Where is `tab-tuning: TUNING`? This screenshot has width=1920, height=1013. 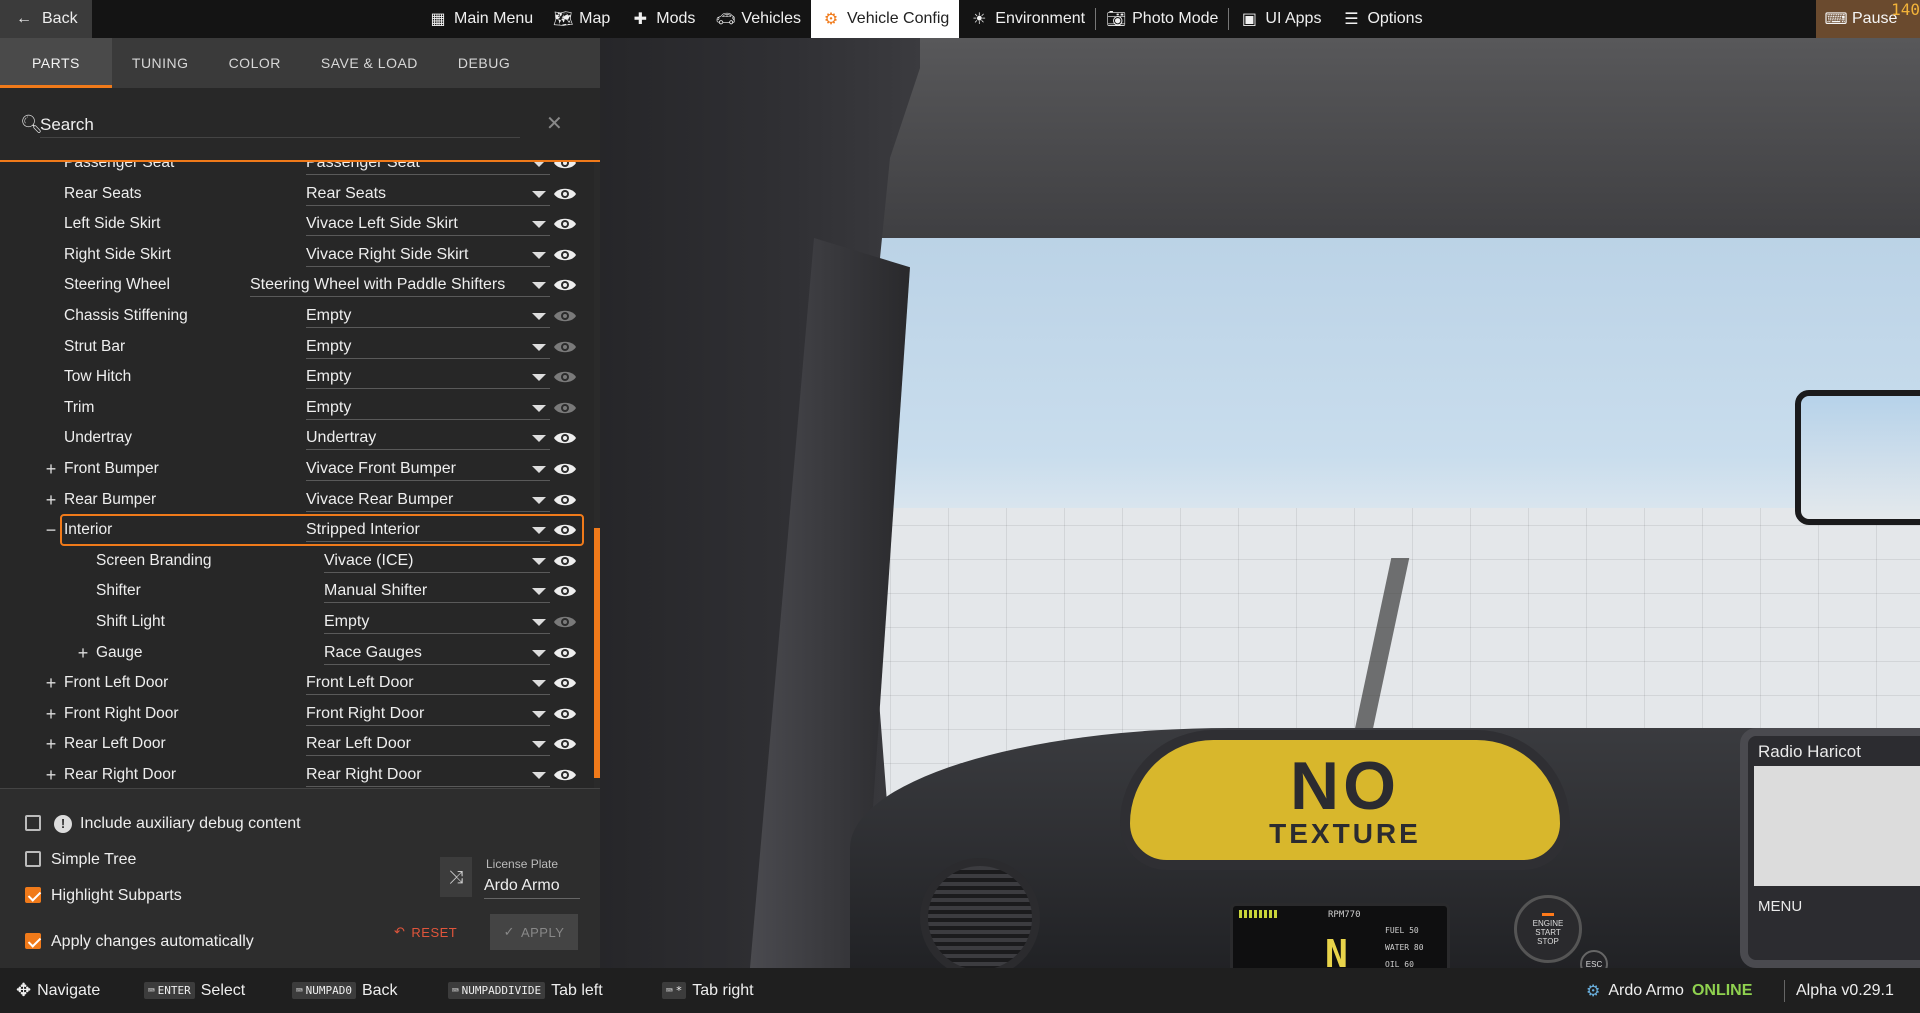 tab-tuning: TUNING is located at coordinates (160, 63).